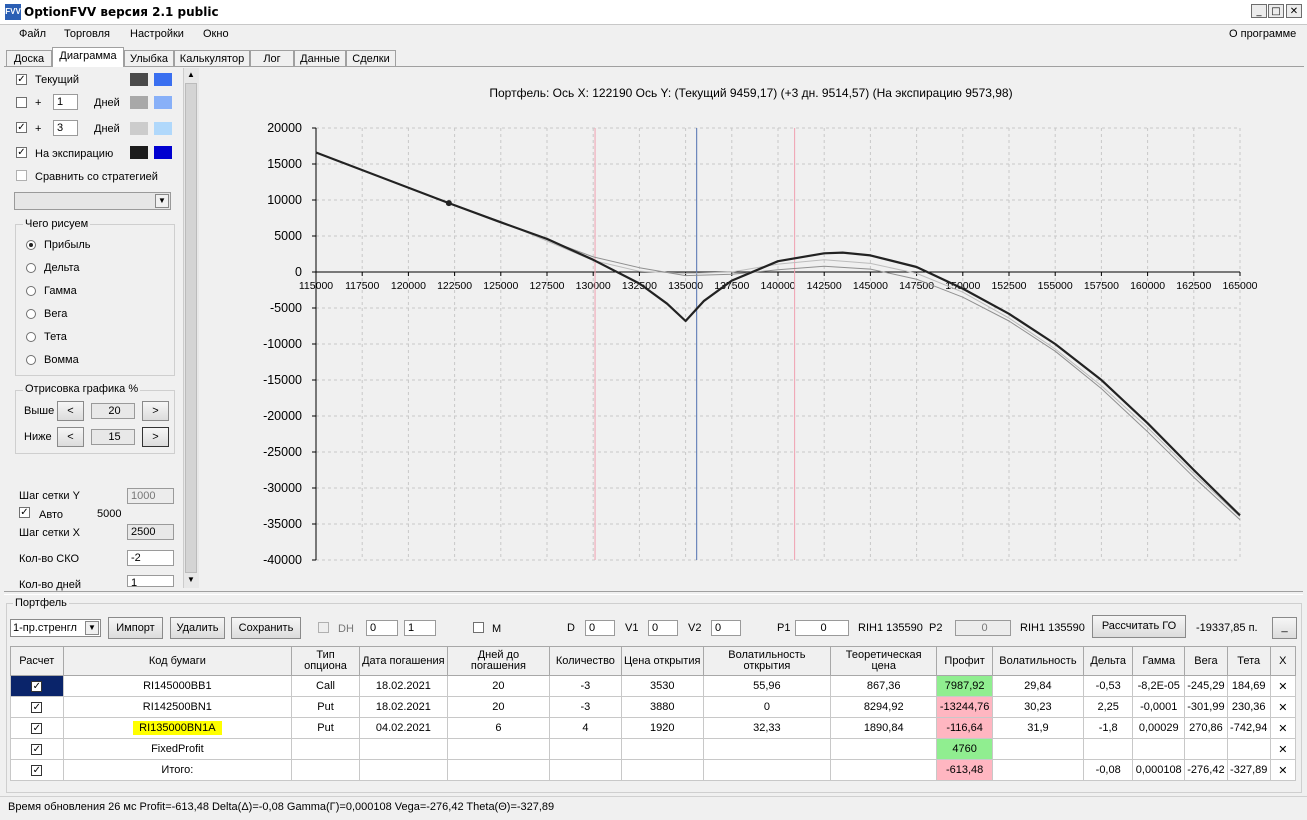 The width and height of the screenshot is (1307, 820). I want to click on compare-checkbox, so click(21, 175).